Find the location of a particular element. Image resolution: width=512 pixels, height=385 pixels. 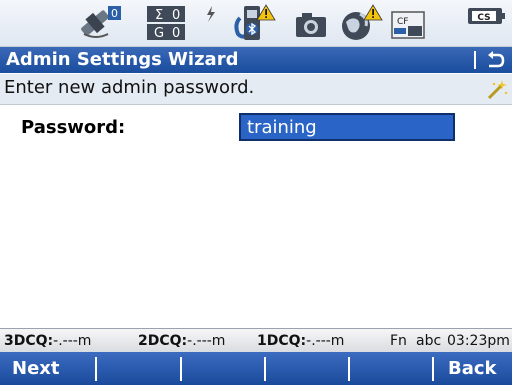

g-count: 0 is located at coordinates (176, 33).